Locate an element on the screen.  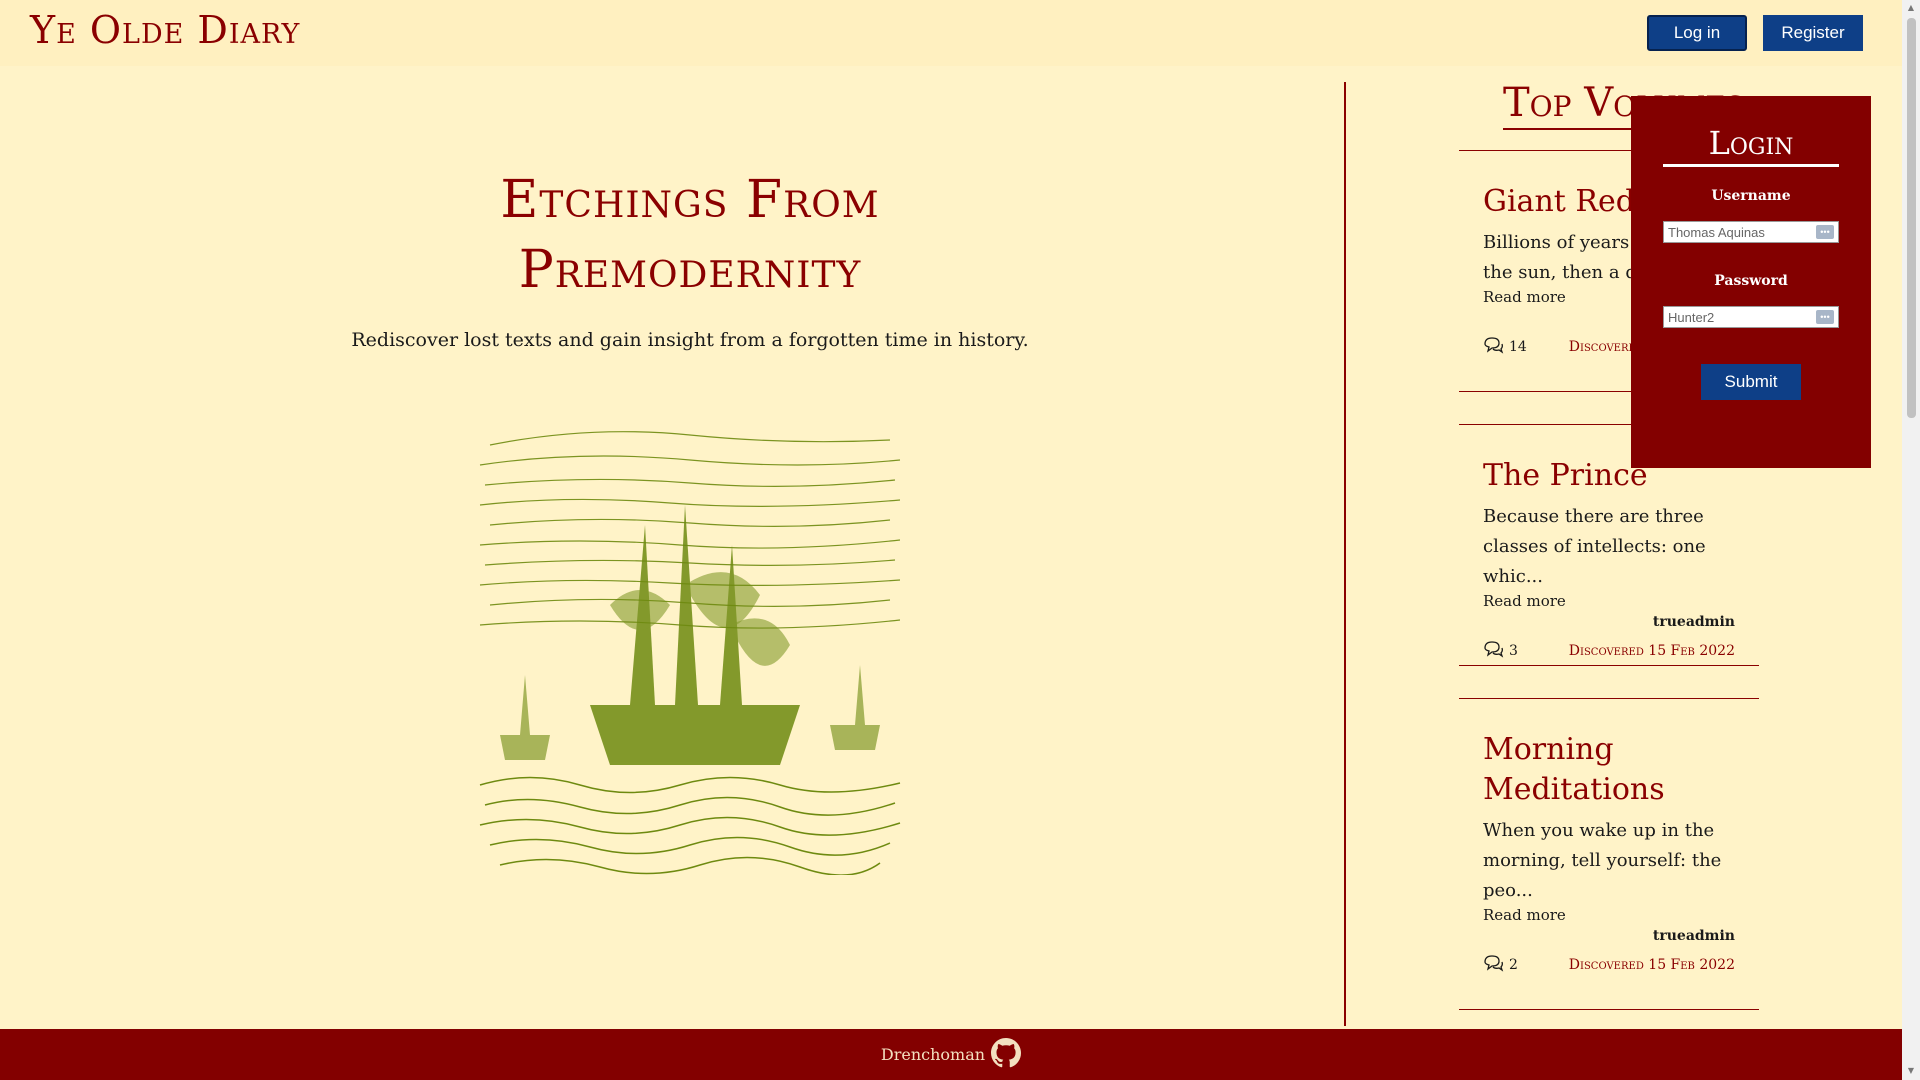
scroll-down-icon: ▼ is located at coordinates (1911, 1071).